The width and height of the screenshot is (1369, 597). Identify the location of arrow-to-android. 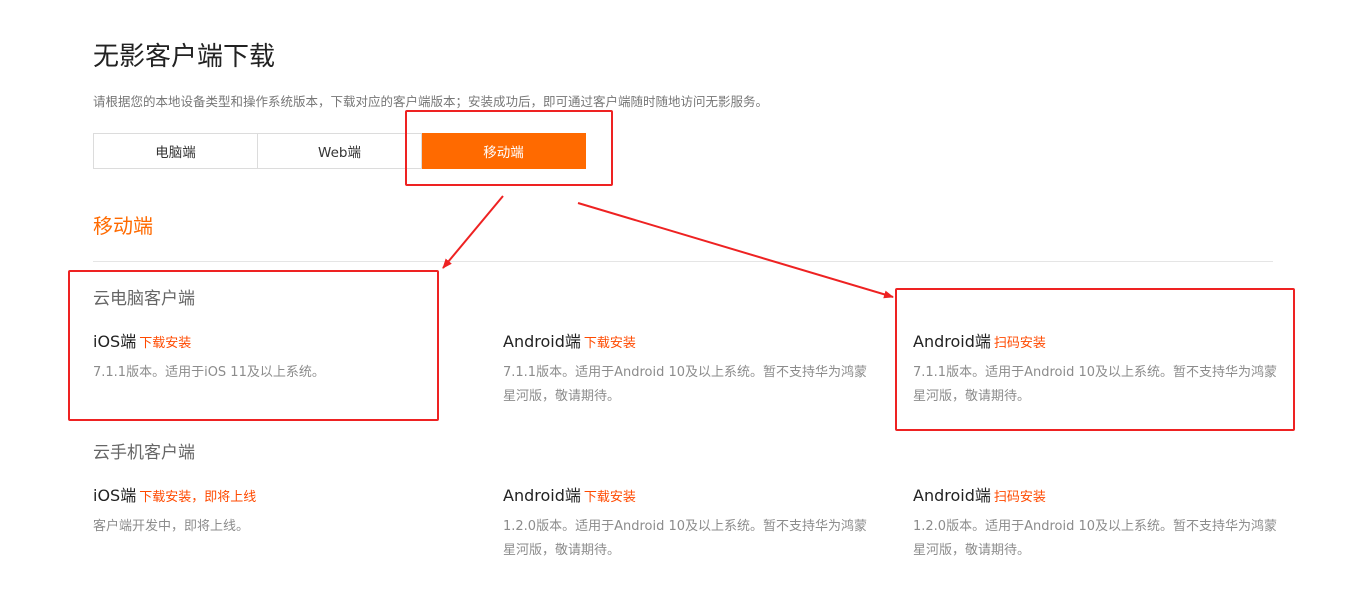
(735, 250).